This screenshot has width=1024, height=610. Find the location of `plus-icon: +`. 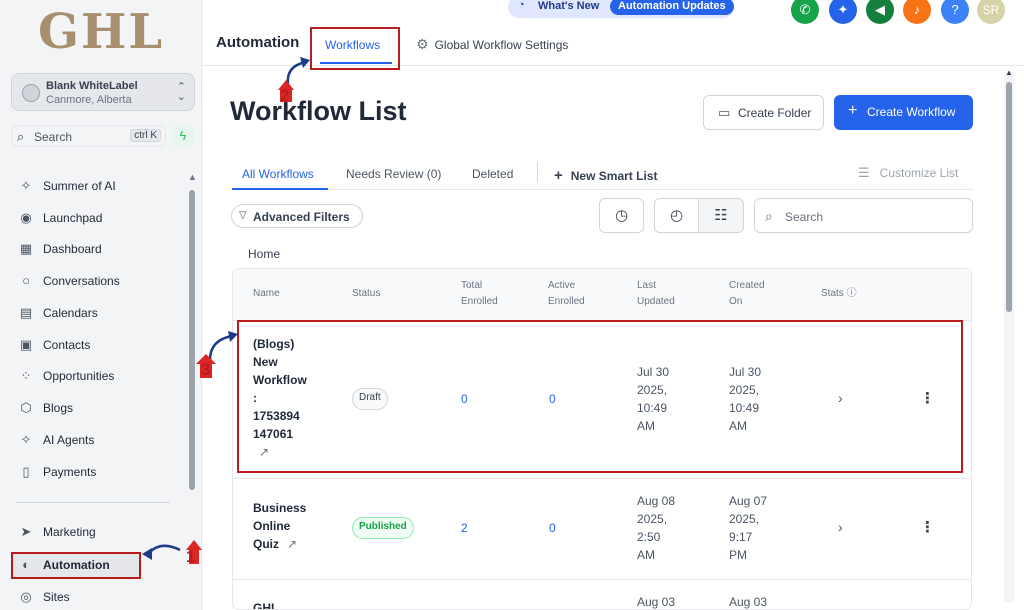

plus-icon: + is located at coordinates (558, 175).